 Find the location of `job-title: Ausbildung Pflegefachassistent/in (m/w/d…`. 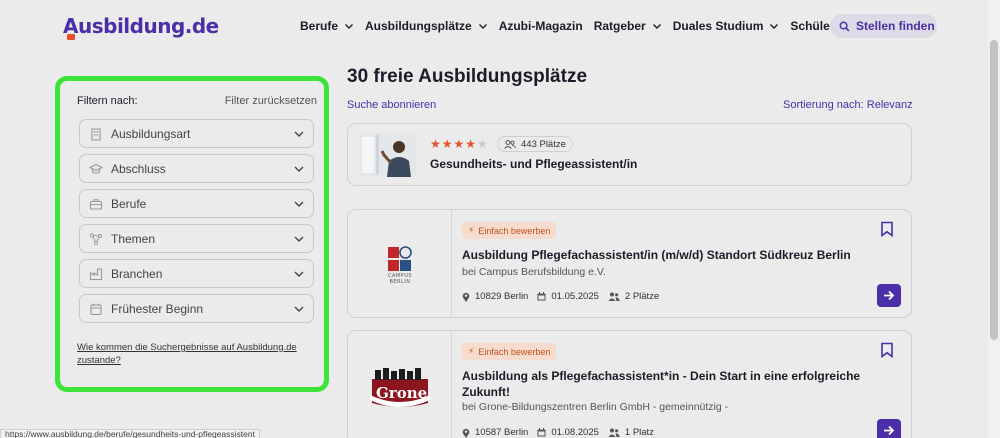

job-title: Ausbildung Pflegefachassistent/in (m/w/d… is located at coordinates (667, 255).